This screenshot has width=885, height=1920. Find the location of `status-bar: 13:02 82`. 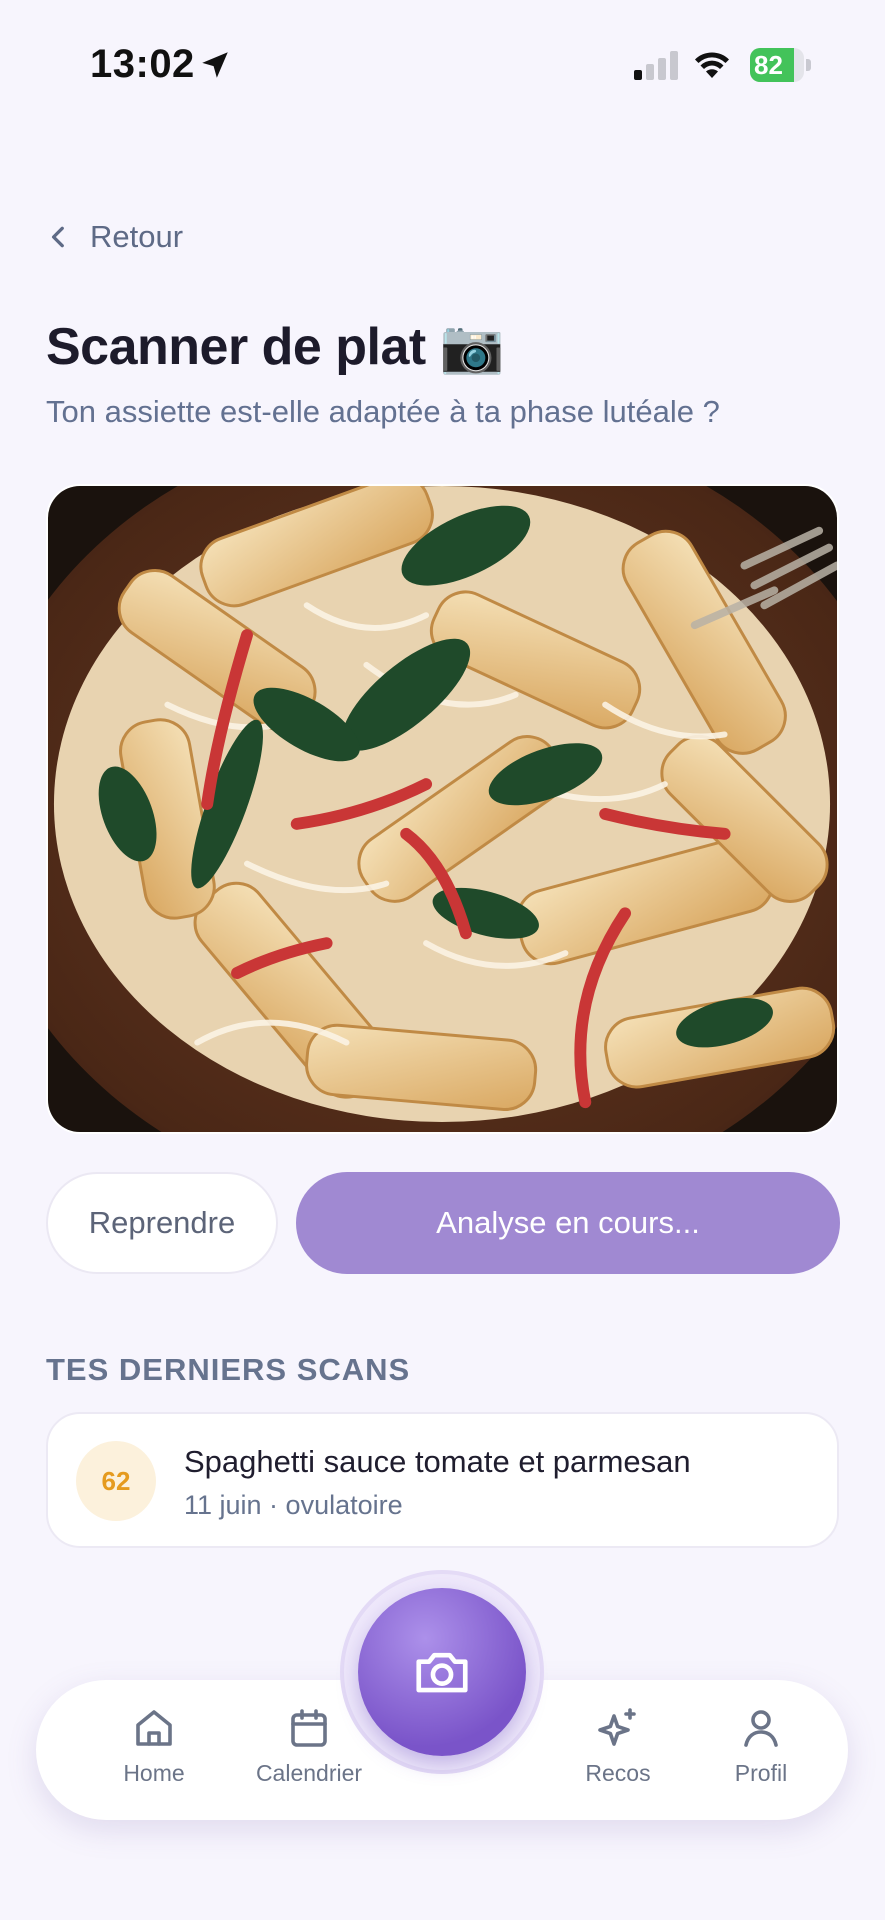

status-bar: 13:02 82 is located at coordinates (442, 65).